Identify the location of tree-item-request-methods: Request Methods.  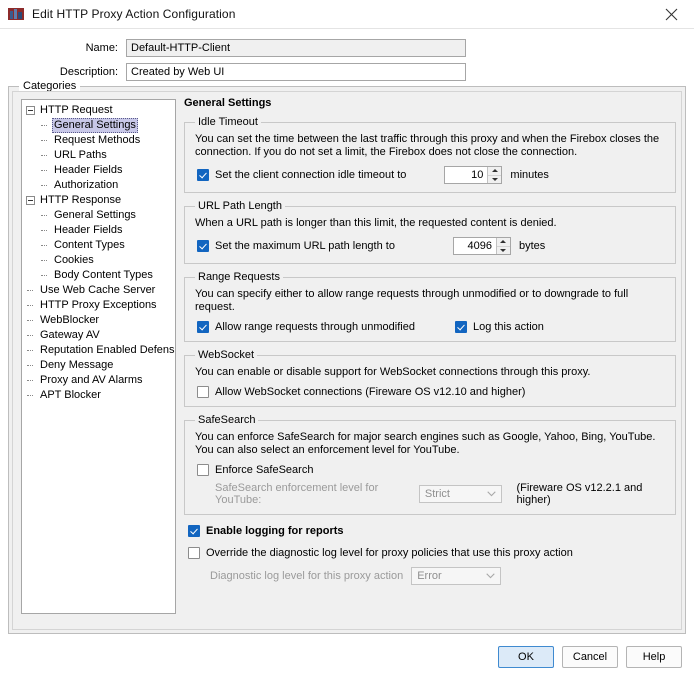
(98, 140).